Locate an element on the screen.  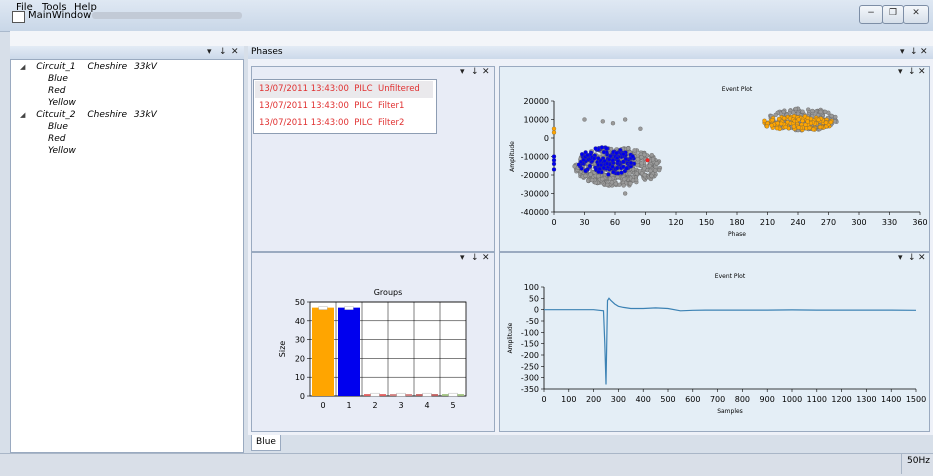
x-tick-label: 150 is located at coordinates (706, 222).